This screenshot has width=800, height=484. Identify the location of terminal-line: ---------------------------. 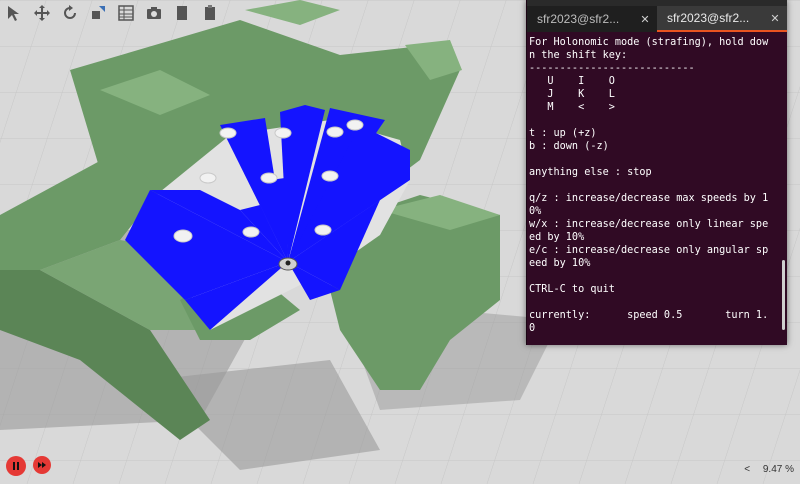
(612, 68).